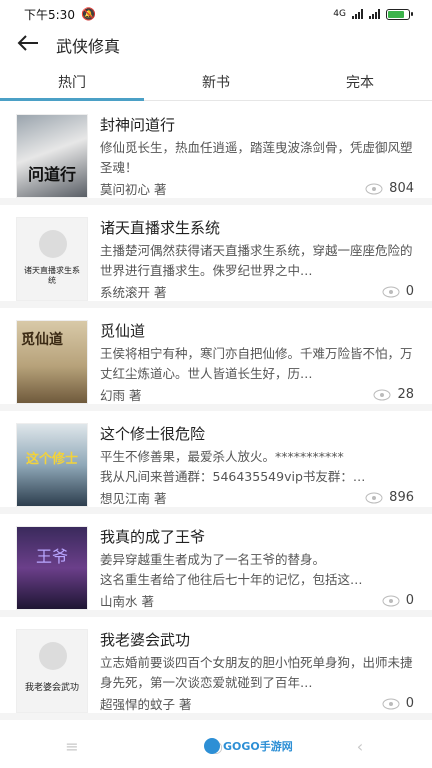  Describe the element at coordinates (216, 14) in the screenshot. I see `status-bar: 下午5:30 🔕 4G` at that location.